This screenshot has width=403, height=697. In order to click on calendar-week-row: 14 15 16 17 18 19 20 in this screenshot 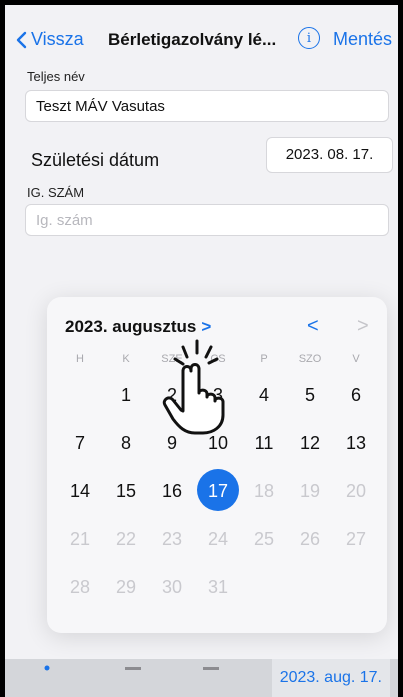, I will do `click(222, 489)`.